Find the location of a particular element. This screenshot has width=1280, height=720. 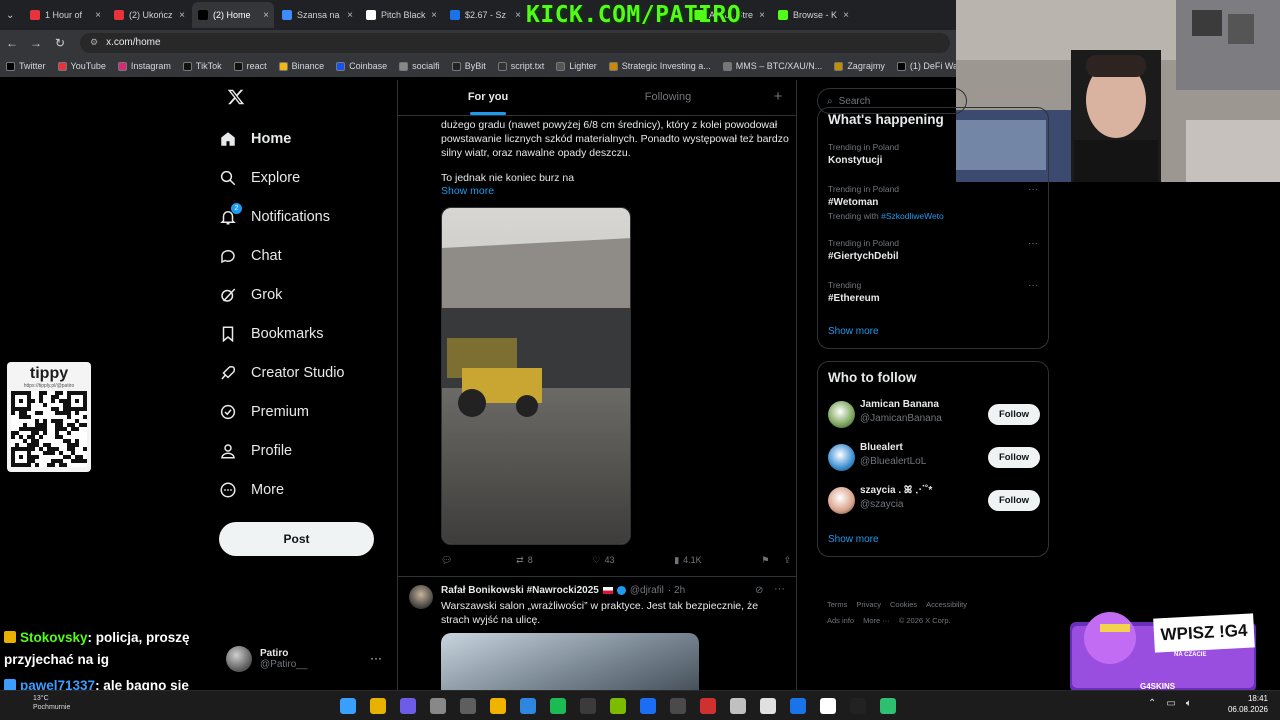

trend-item: Trending in Poland #GiertychDebil ··· is located at coordinates (934, 250).